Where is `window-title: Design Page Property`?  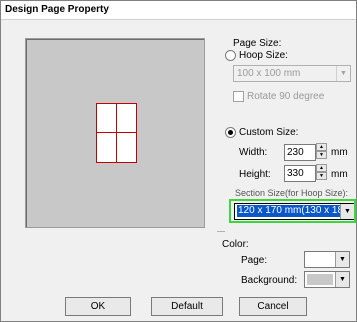 window-title: Design Page Property is located at coordinates (57, 9).